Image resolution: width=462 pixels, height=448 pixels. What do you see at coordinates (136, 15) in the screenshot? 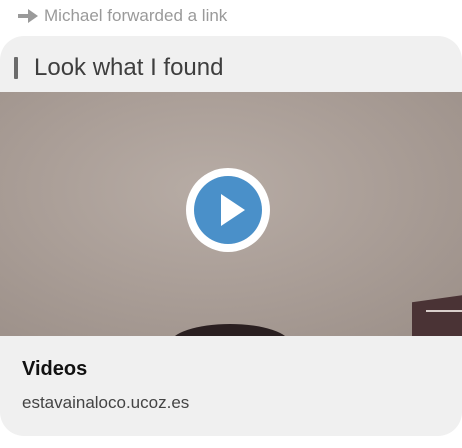
I see `forward-text: Michael forwarded a link` at bounding box center [136, 15].